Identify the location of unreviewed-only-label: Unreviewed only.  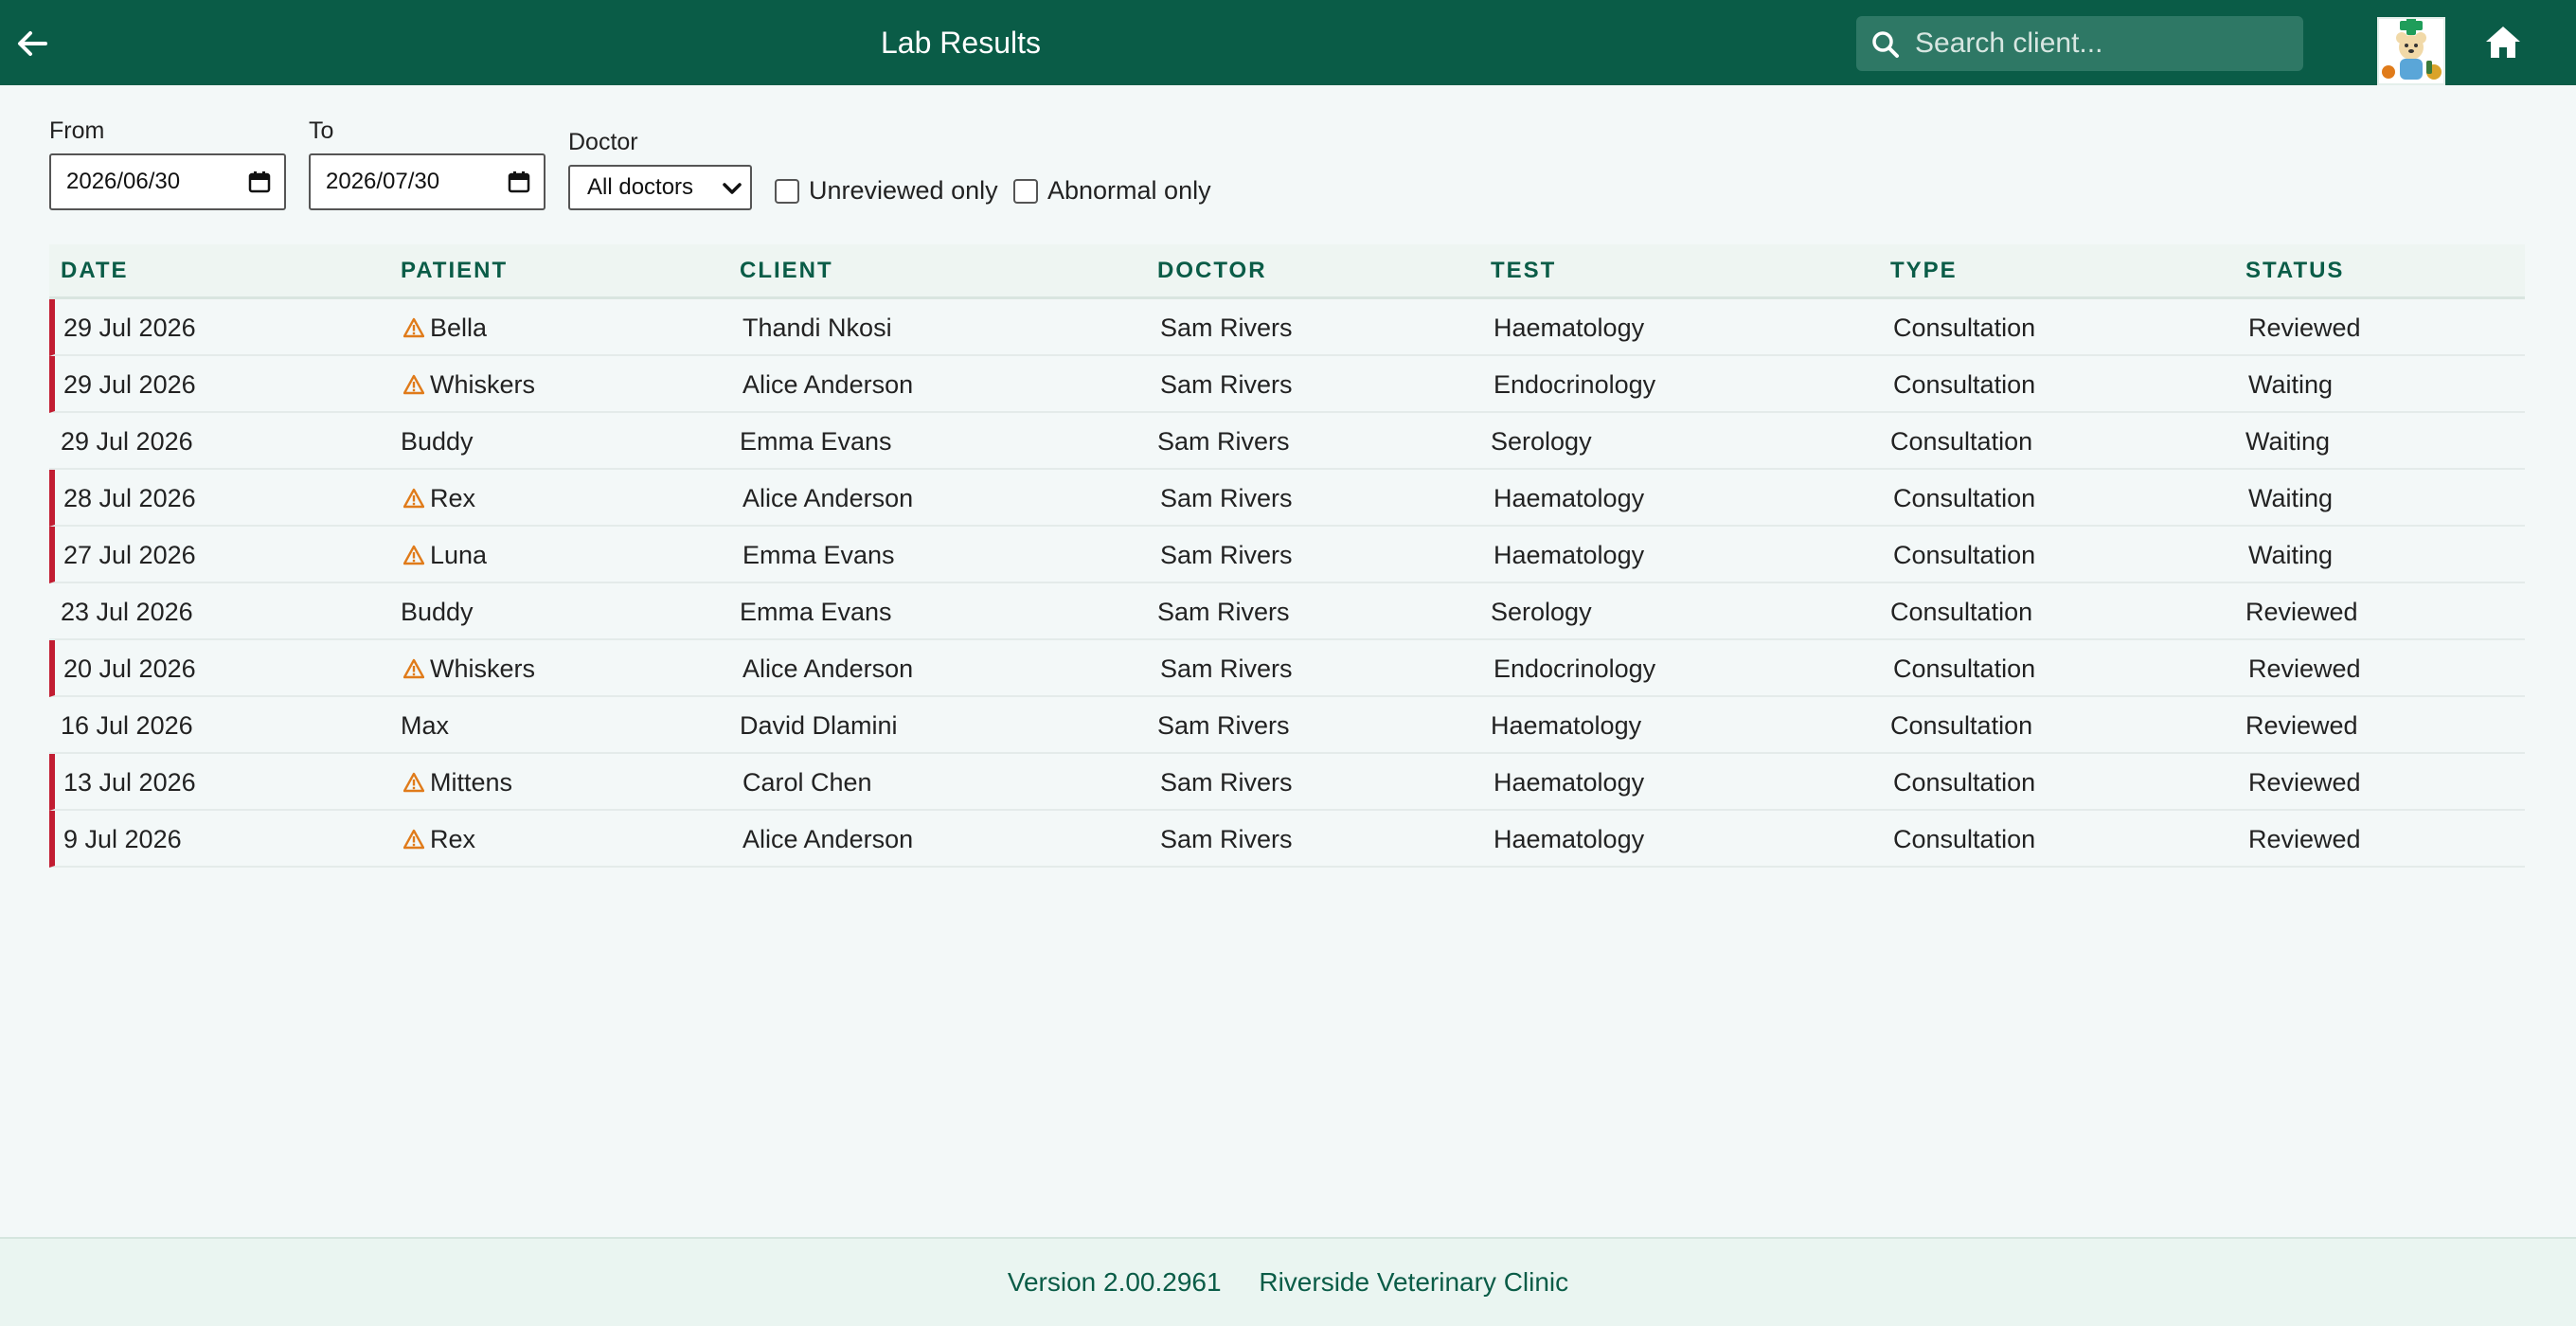
(903, 191).